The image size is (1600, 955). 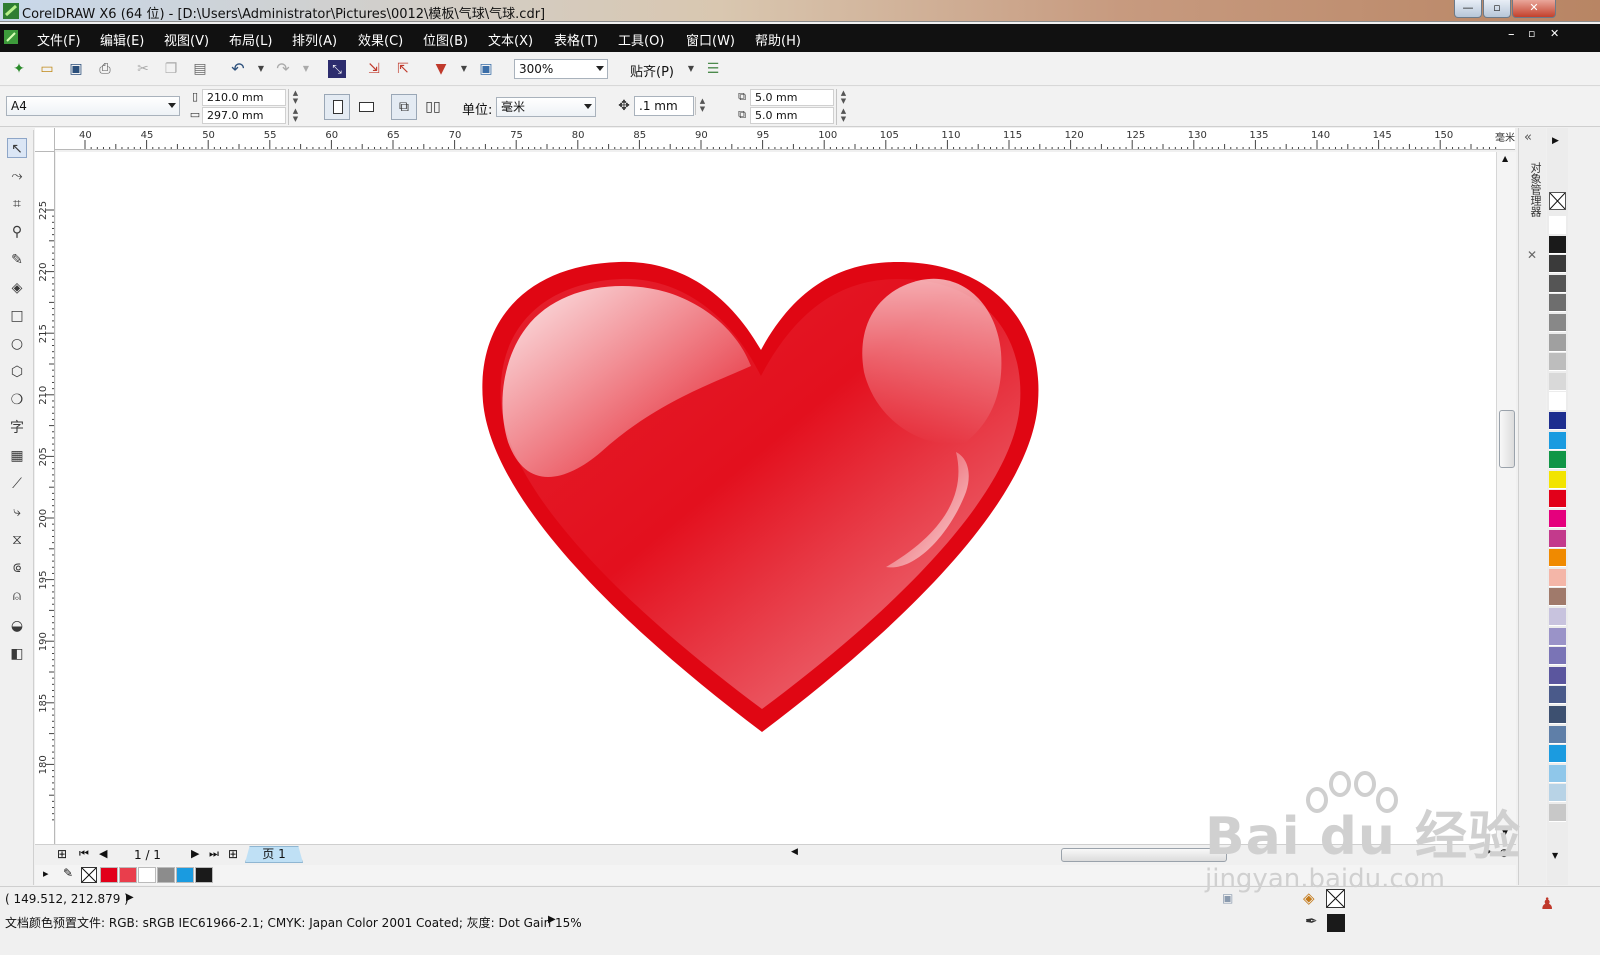 What do you see at coordinates (1468, 9) in the screenshot?
I see `minimize-button: —` at bounding box center [1468, 9].